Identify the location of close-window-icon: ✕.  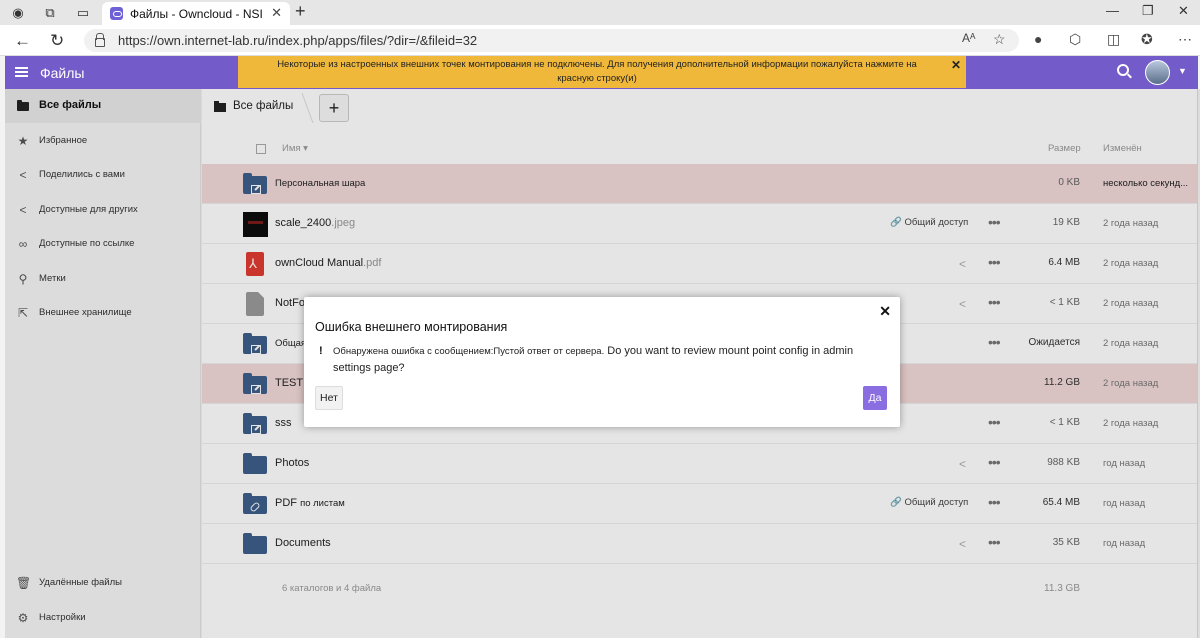
(1183, 11).